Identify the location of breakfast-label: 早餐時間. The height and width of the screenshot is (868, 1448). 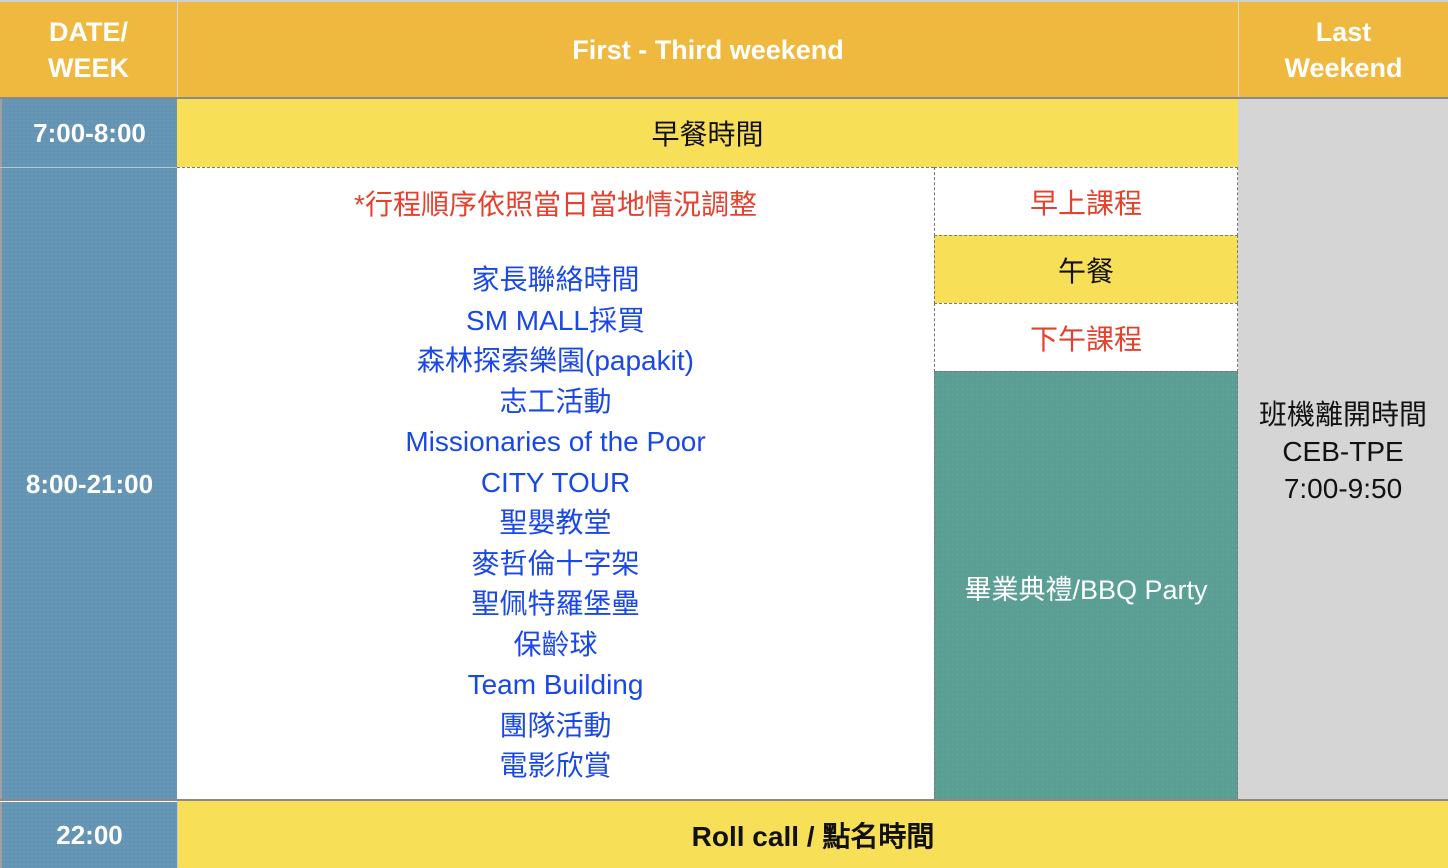
(707, 134).